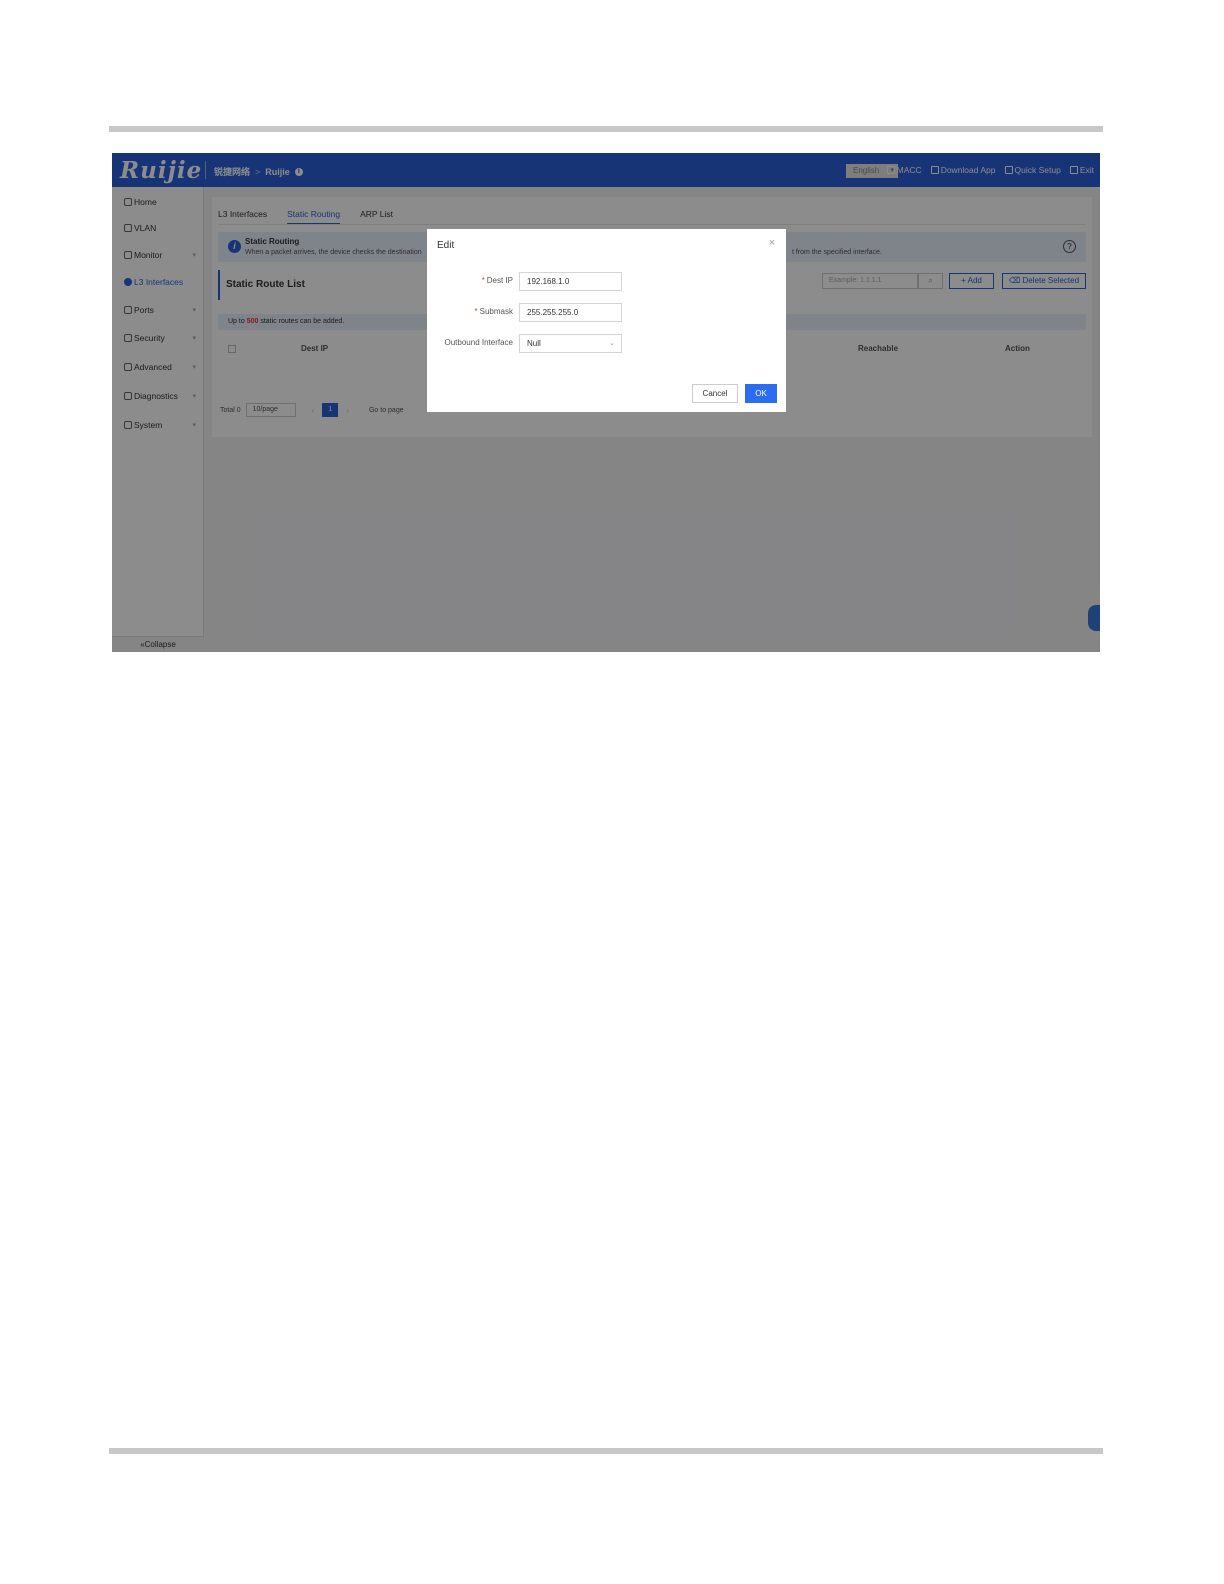 The width and height of the screenshot is (1224, 1584). What do you see at coordinates (570, 312) in the screenshot?
I see `submask-field: 255.255.255.0` at bounding box center [570, 312].